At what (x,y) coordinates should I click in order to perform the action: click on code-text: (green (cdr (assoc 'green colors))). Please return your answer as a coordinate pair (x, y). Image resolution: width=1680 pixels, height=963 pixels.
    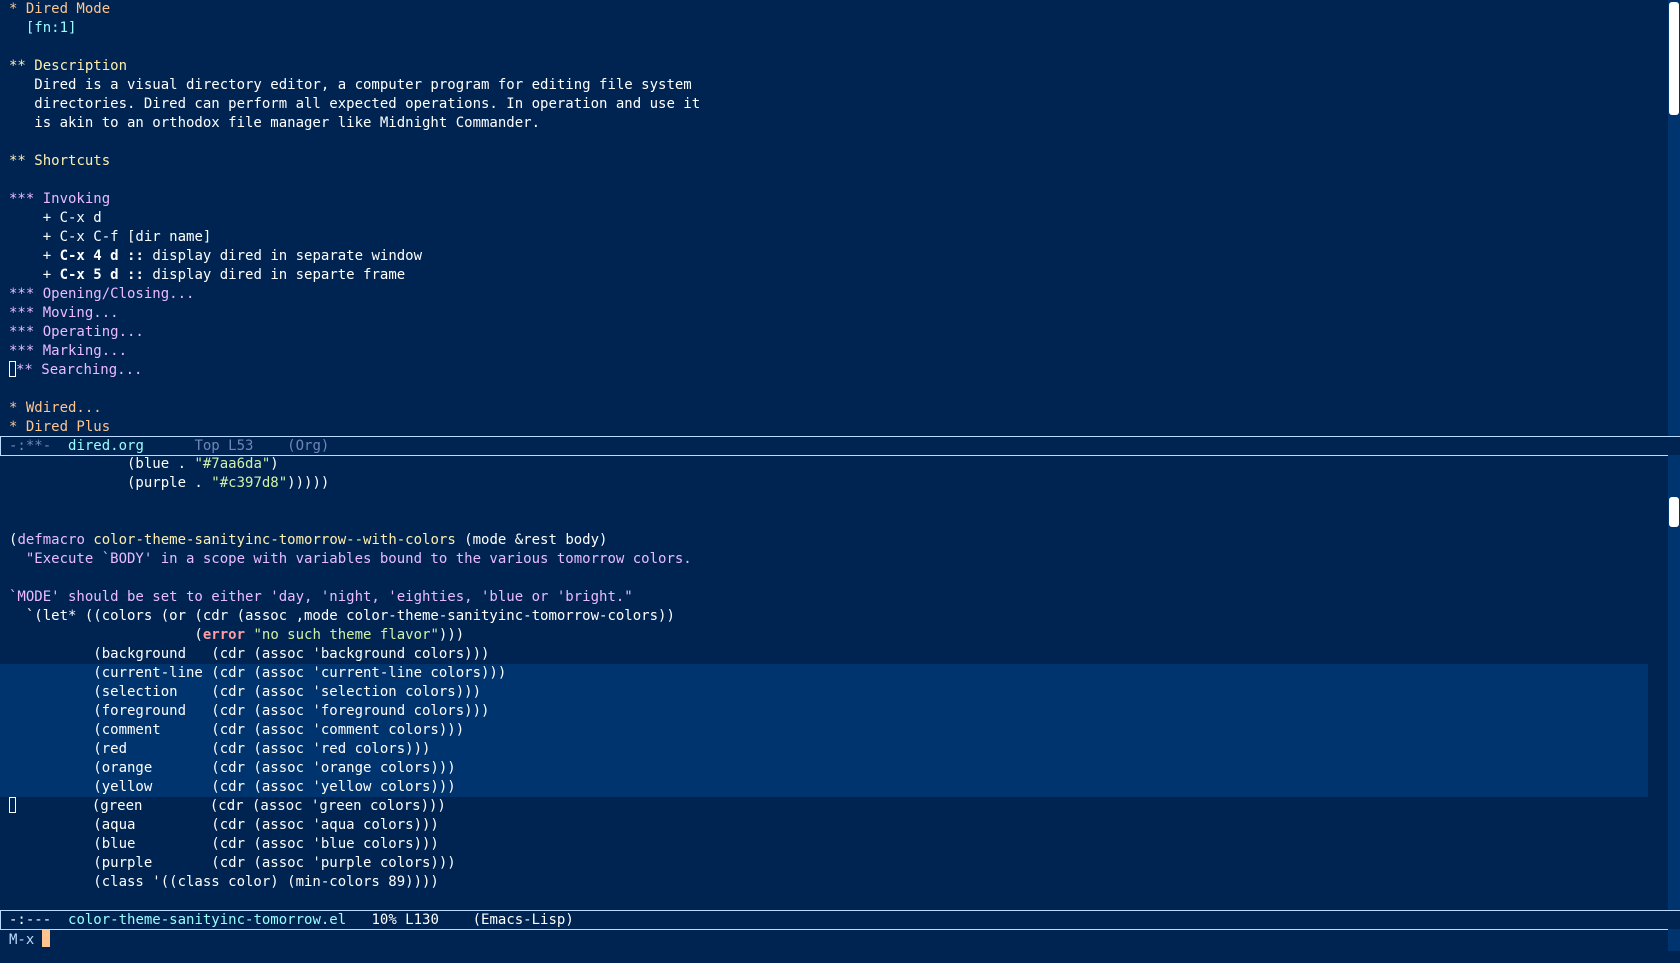
    Looking at the image, I should click on (231, 806).